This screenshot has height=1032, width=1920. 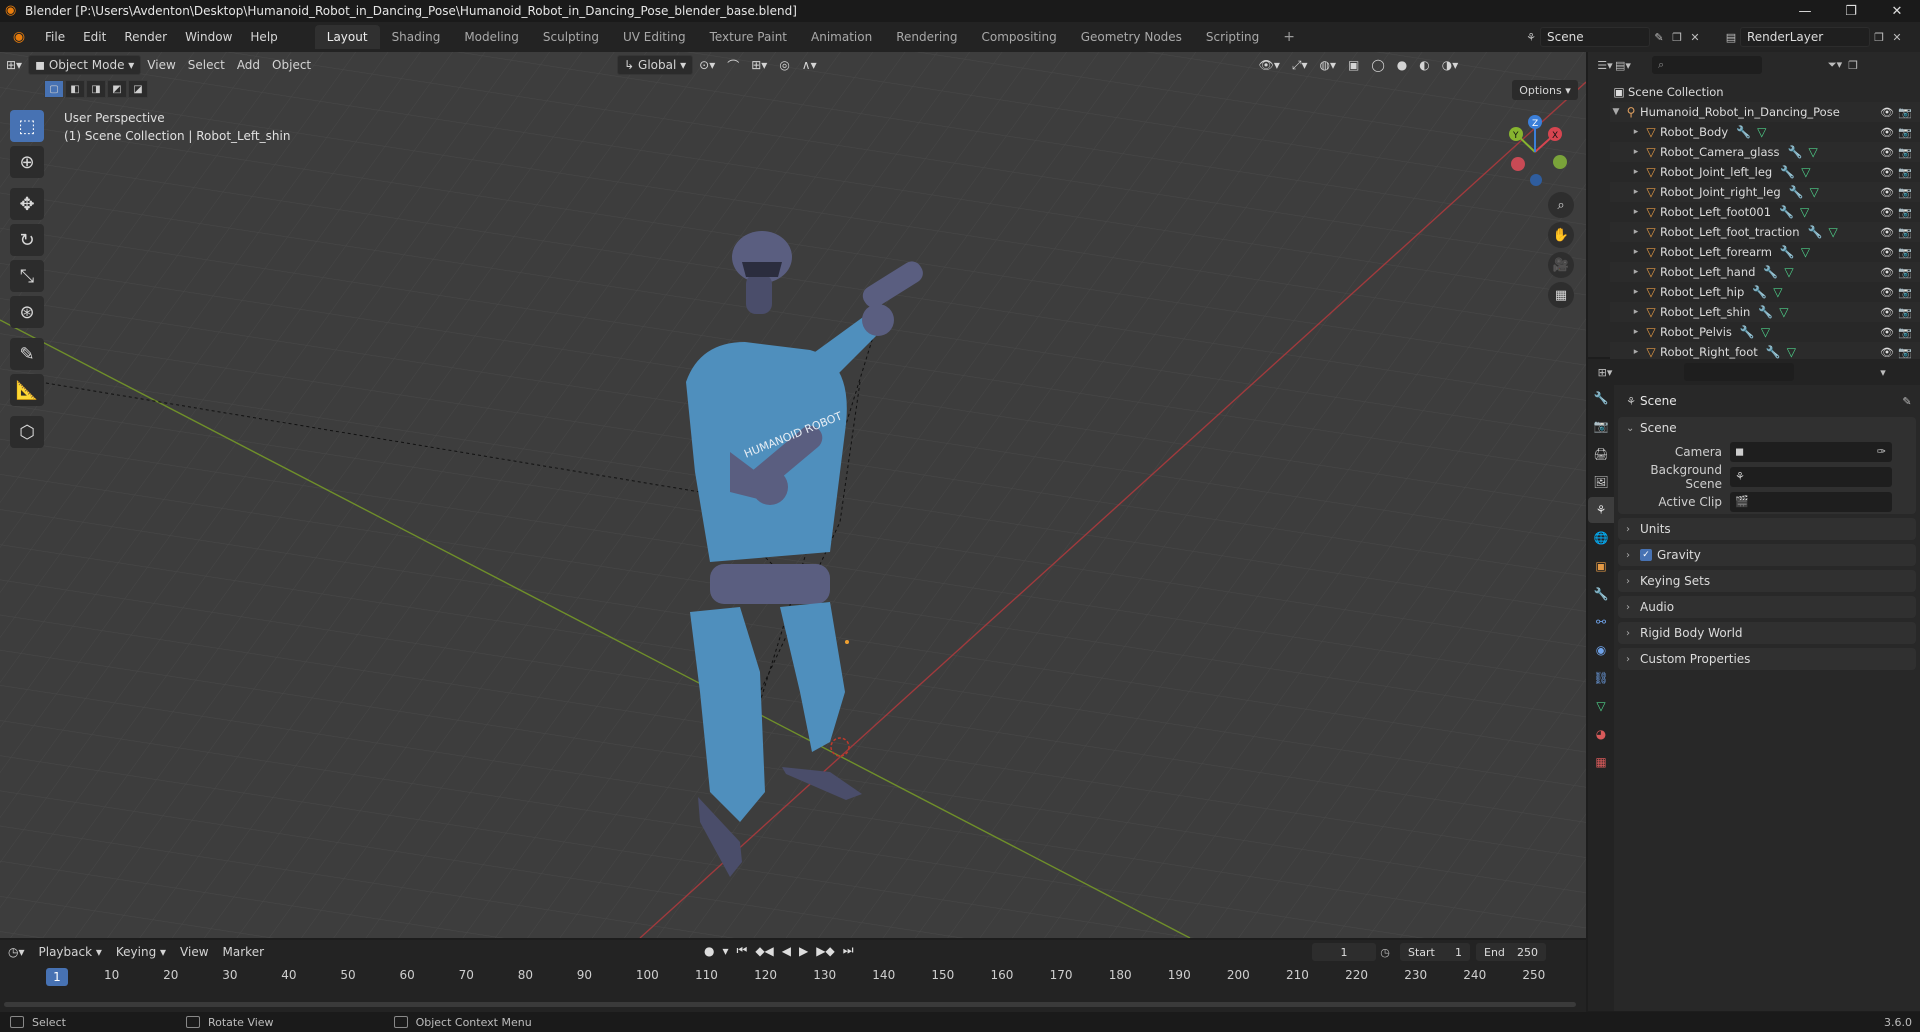 I want to click on gravity-panel: › ✓ Gravity, so click(x=1767, y=555).